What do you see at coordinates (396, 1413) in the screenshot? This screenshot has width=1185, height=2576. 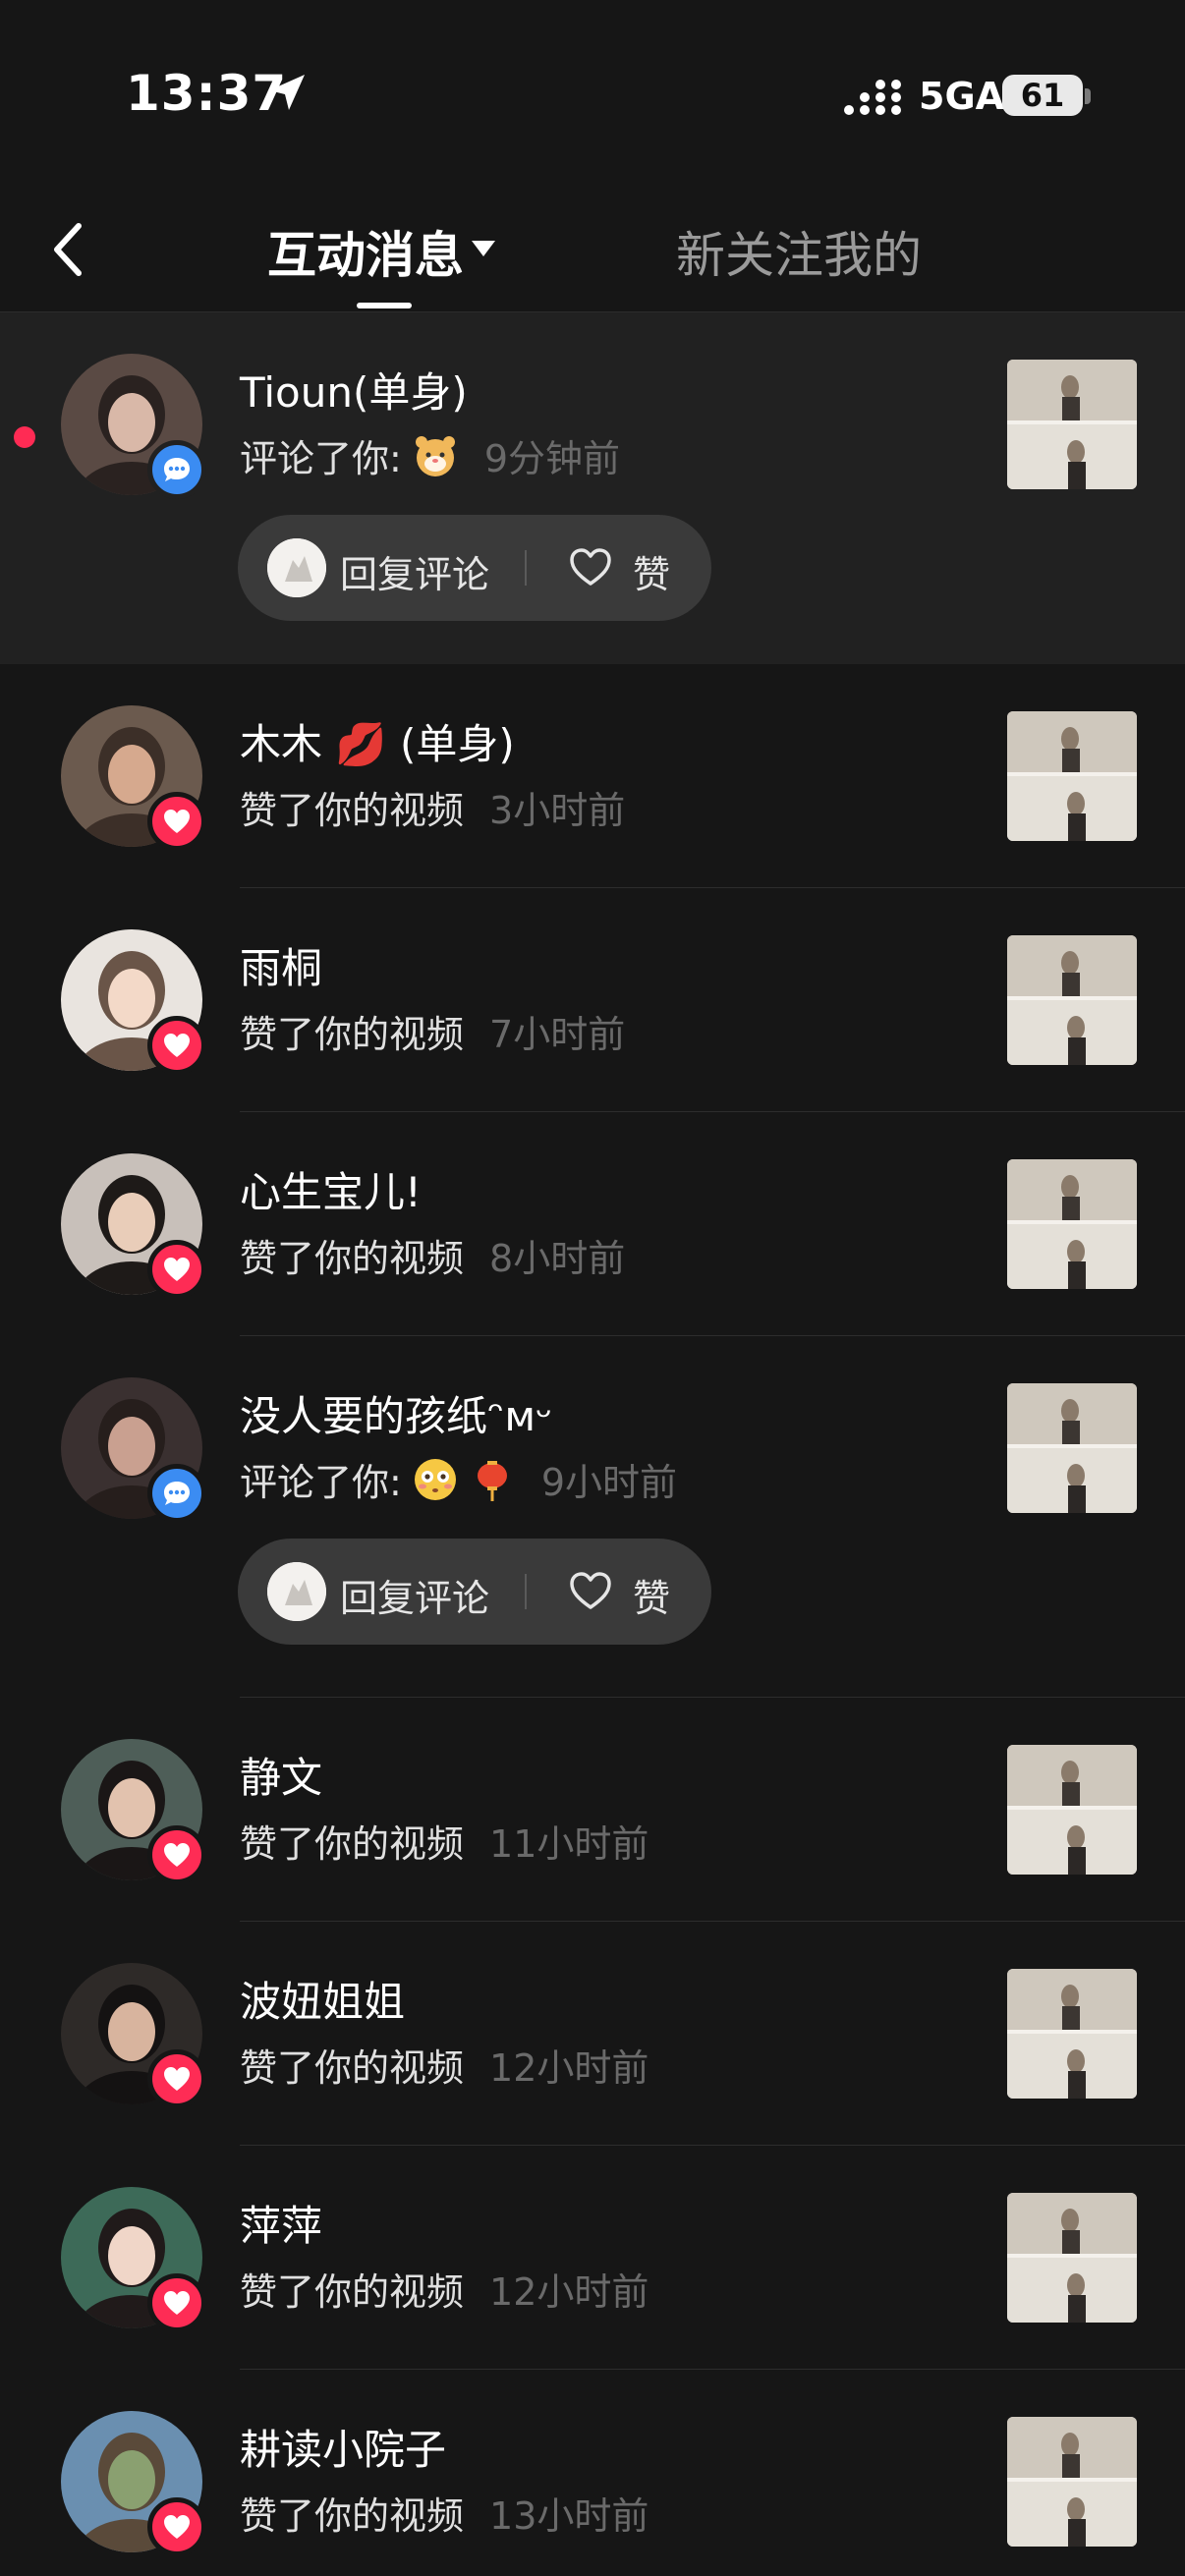 I see `user-name: 没人要的孩纸ᵔᴍᵕ` at bounding box center [396, 1413].